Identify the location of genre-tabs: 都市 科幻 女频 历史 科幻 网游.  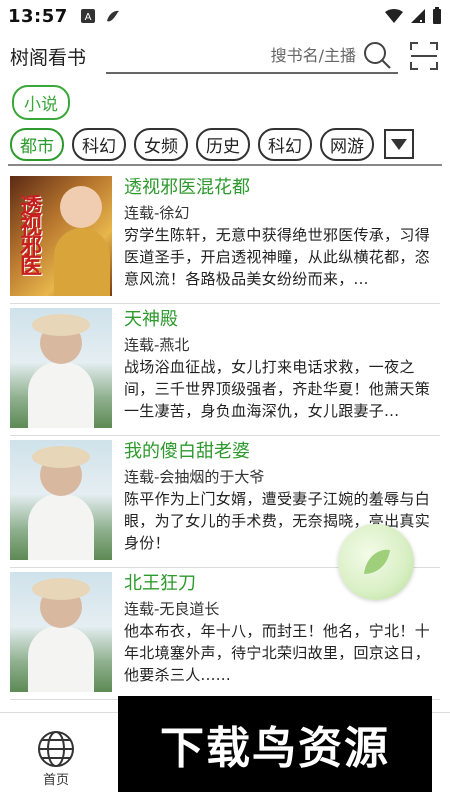
(225, 145).